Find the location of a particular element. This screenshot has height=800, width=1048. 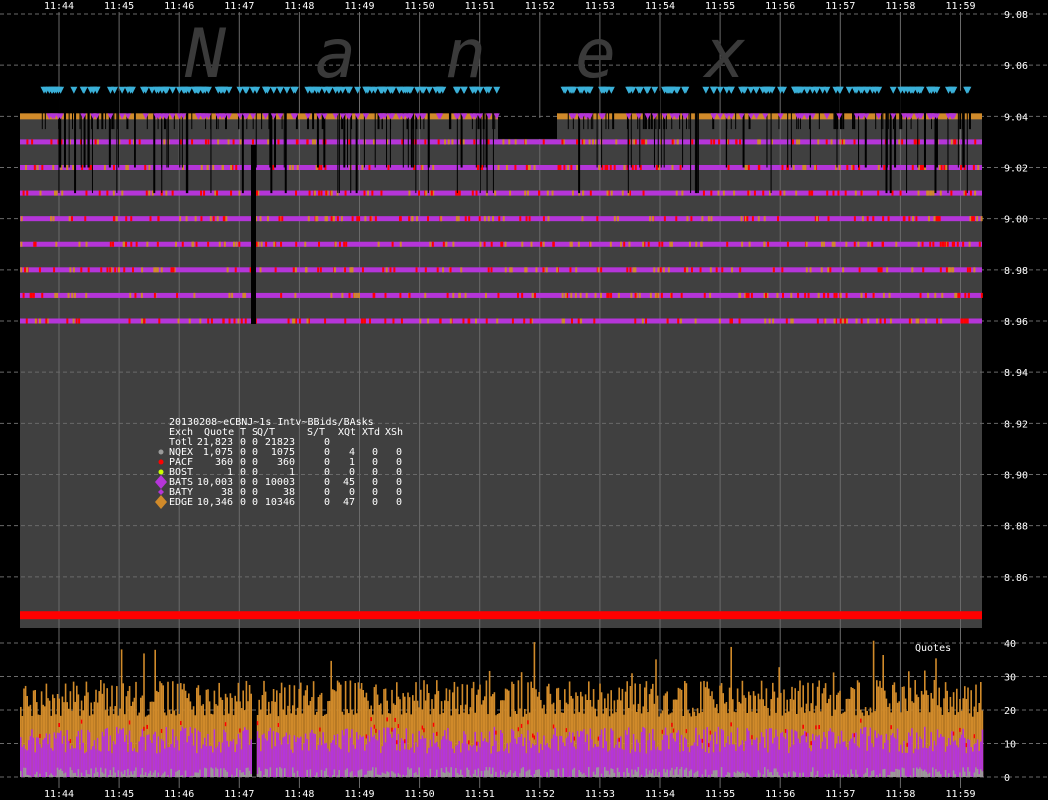

legend-marker-dot is located at coordinates (161, 462).